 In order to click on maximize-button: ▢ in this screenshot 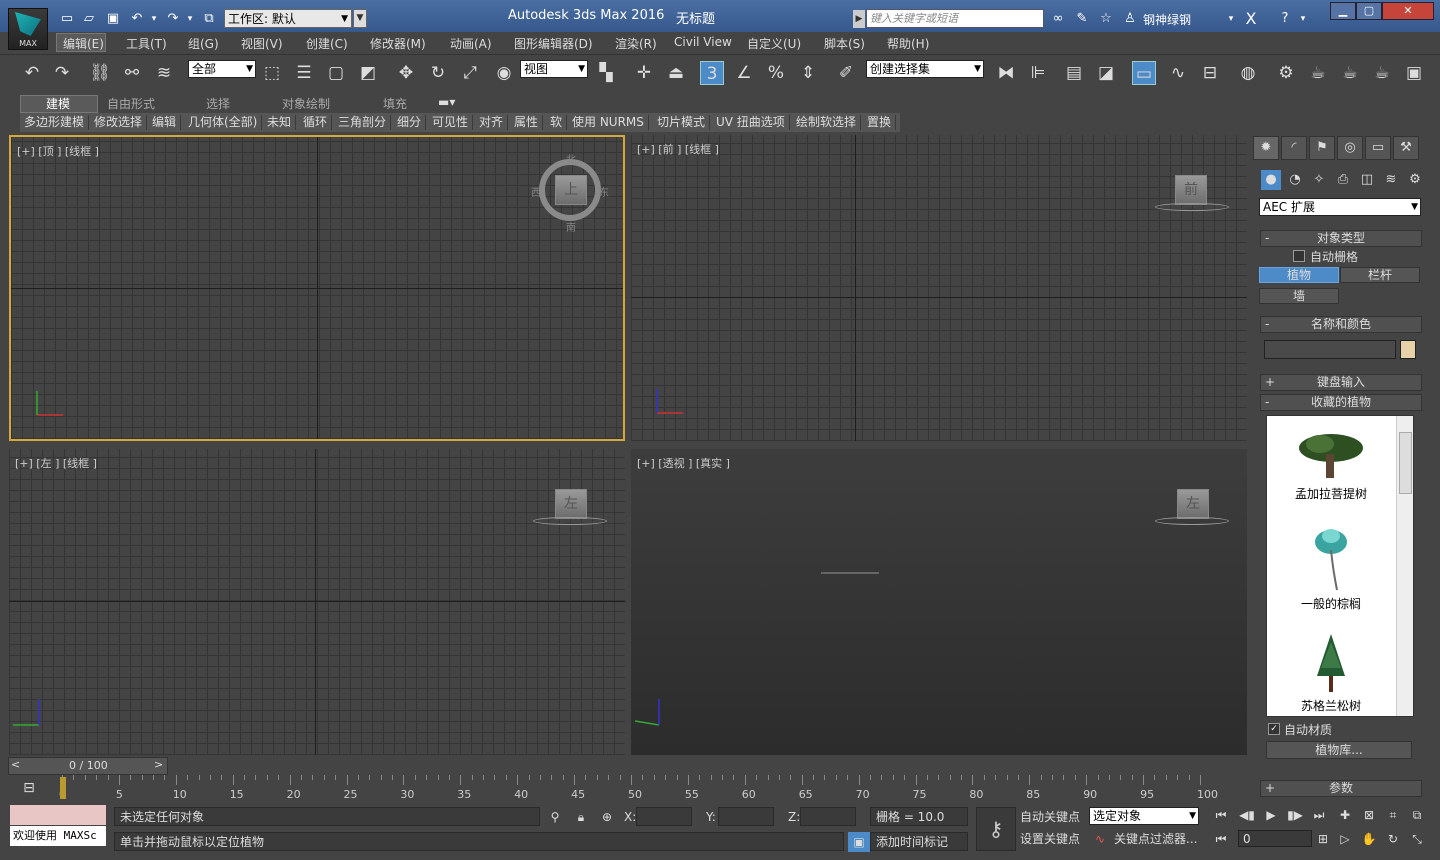, I will do `click(1369, 11)`.